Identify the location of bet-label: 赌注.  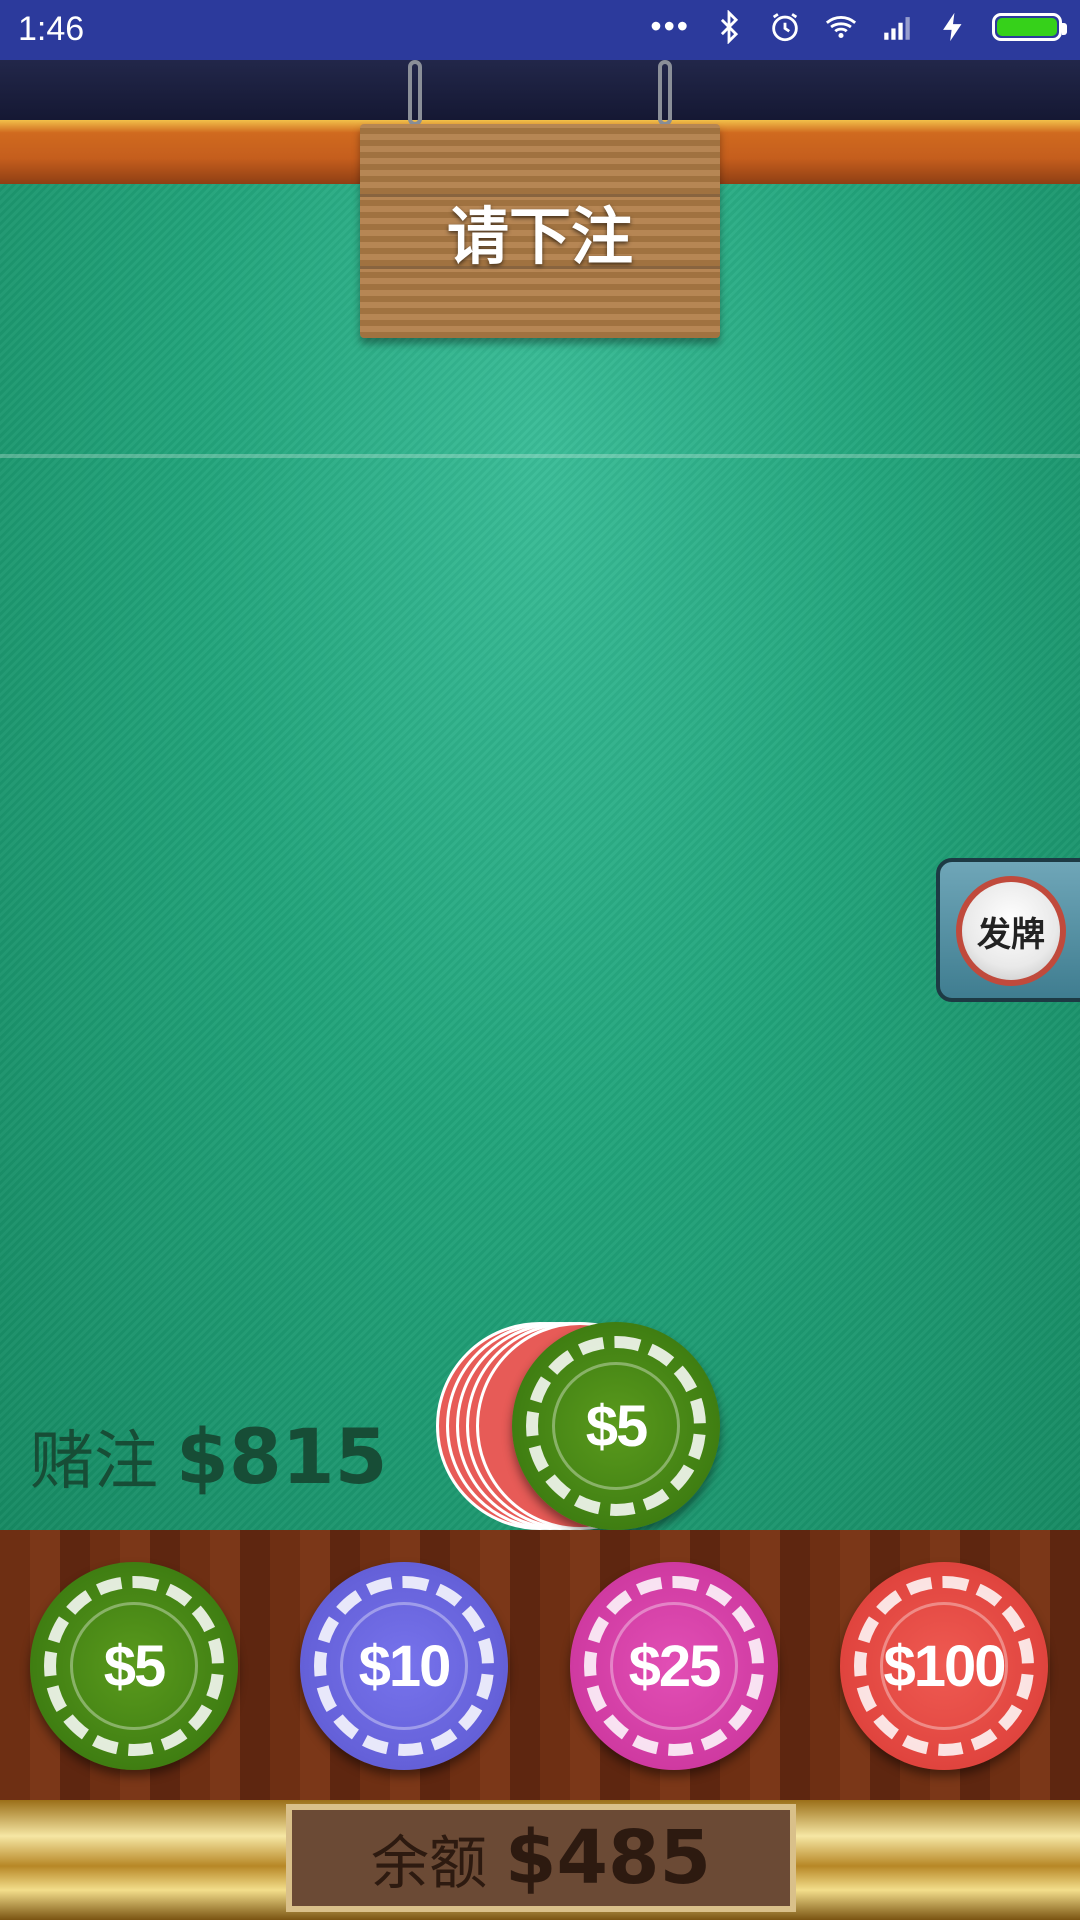
(94, 1462).